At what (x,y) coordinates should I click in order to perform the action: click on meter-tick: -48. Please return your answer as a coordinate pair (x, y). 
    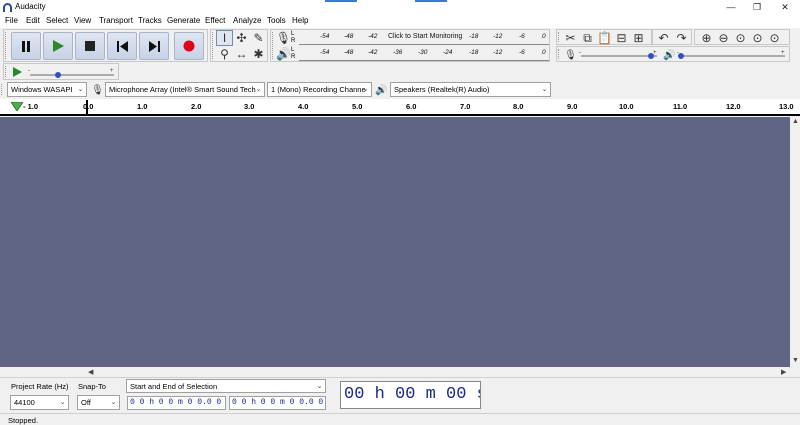
    Looking at the image, I should click on (349, 52).